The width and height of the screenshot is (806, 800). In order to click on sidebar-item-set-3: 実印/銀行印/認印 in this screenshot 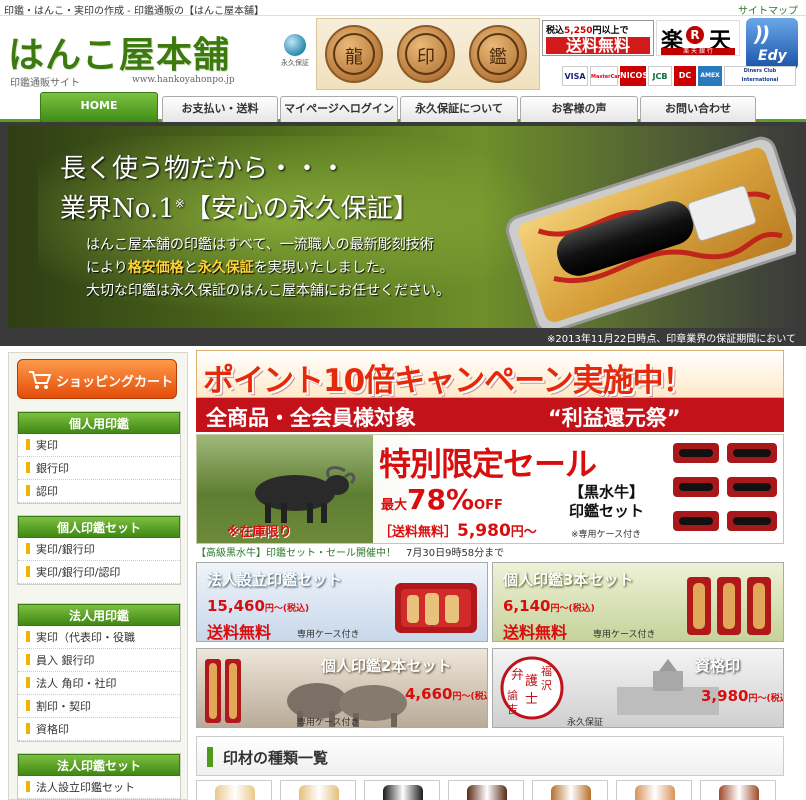, I will do `click(99, 572)`.